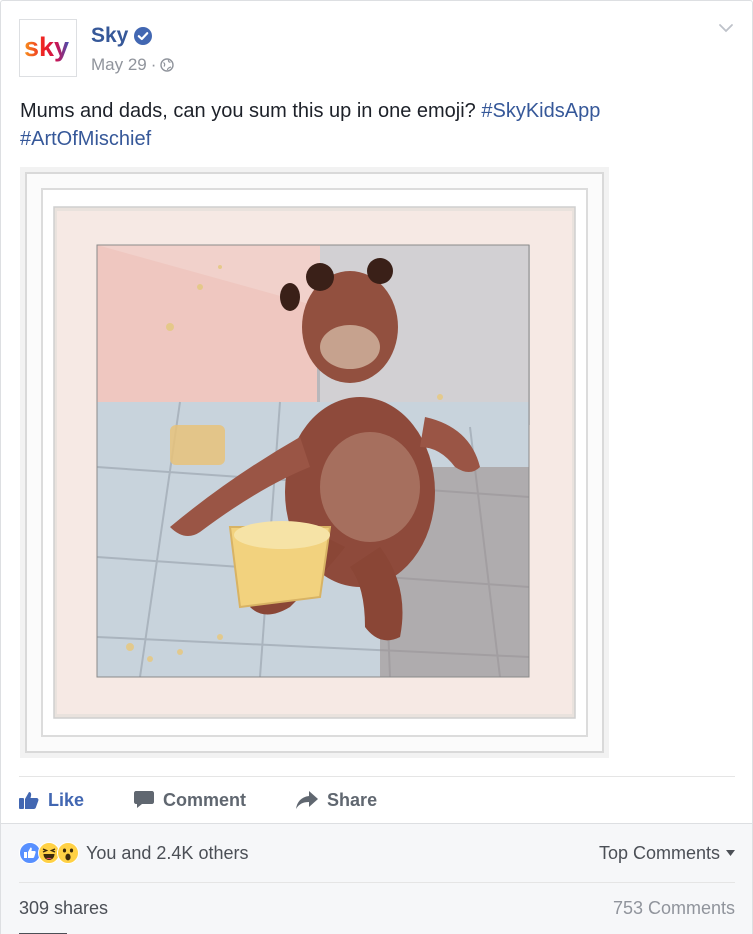  Describe the element at coordinates (352, 799) in the screenshot. I see `share-label: Share` at that location.